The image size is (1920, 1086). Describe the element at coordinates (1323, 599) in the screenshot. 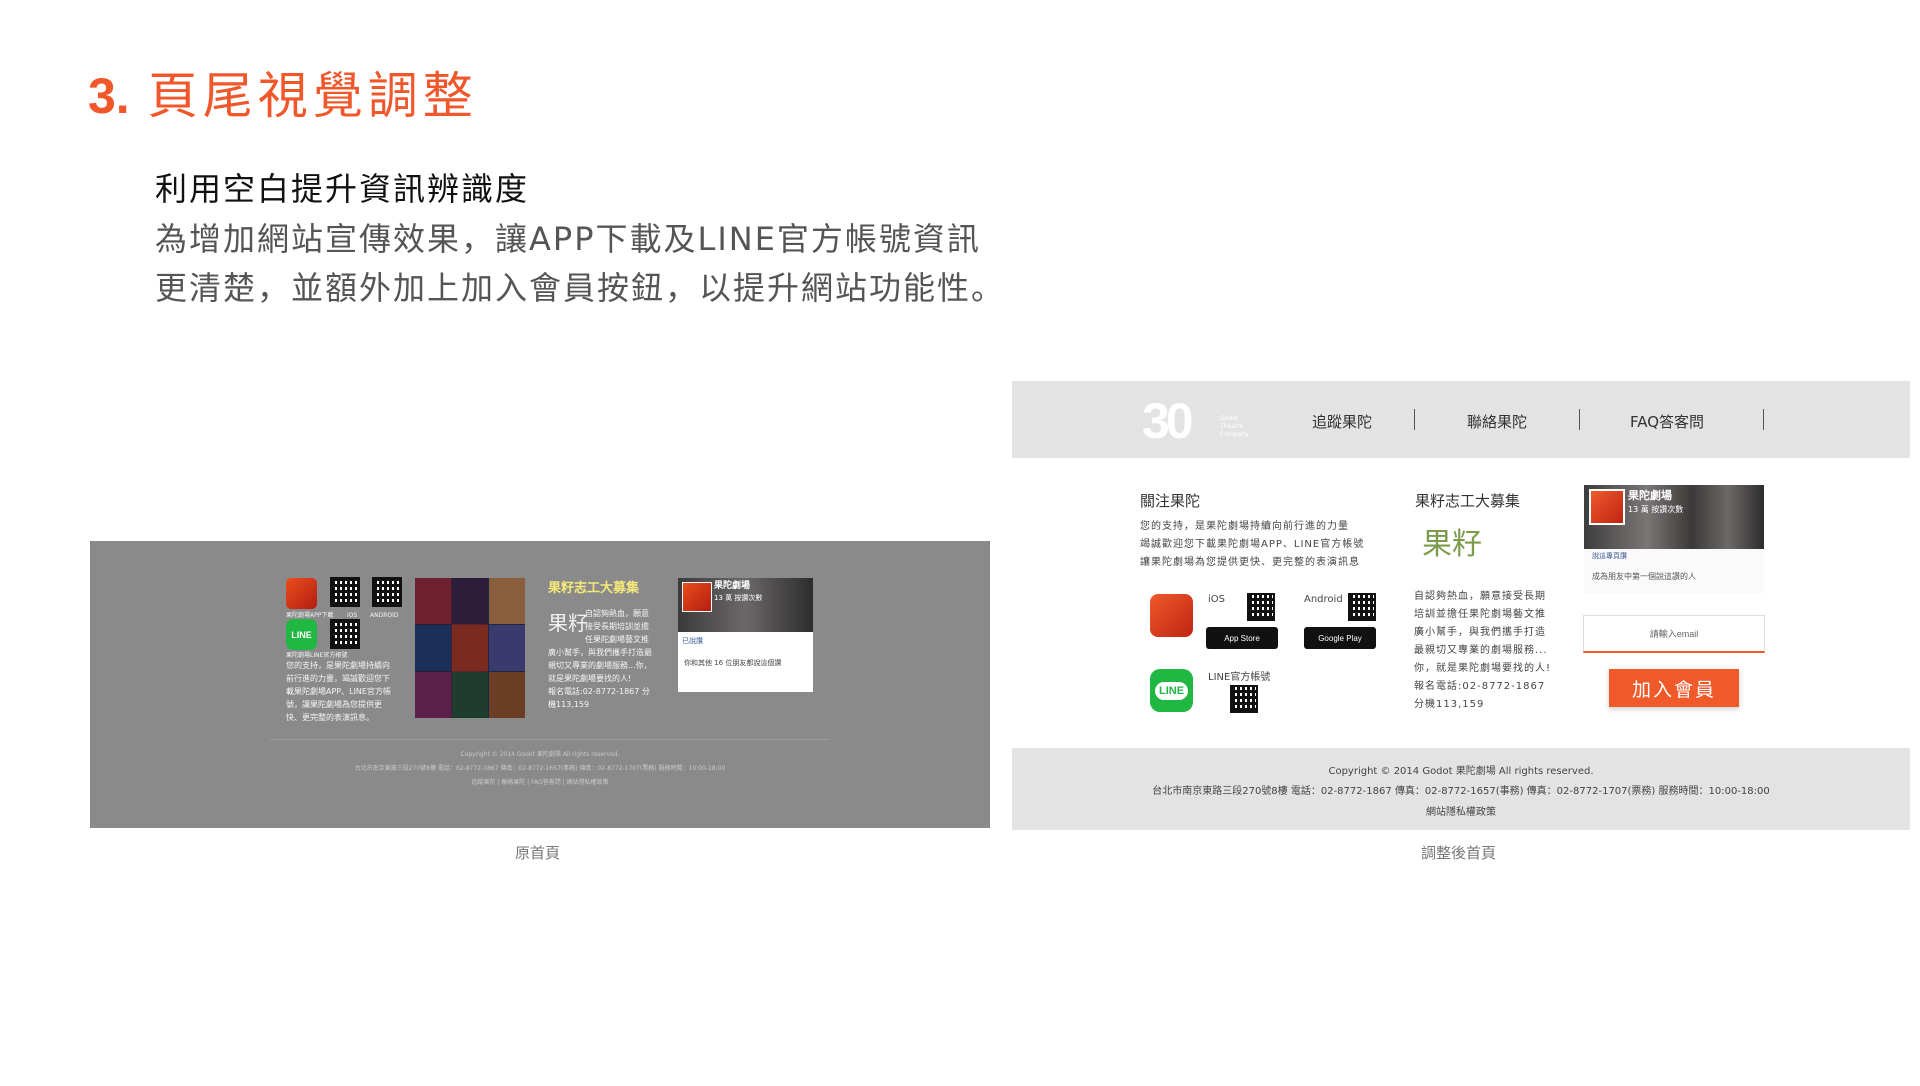

I see `android-label: Android` at that location.